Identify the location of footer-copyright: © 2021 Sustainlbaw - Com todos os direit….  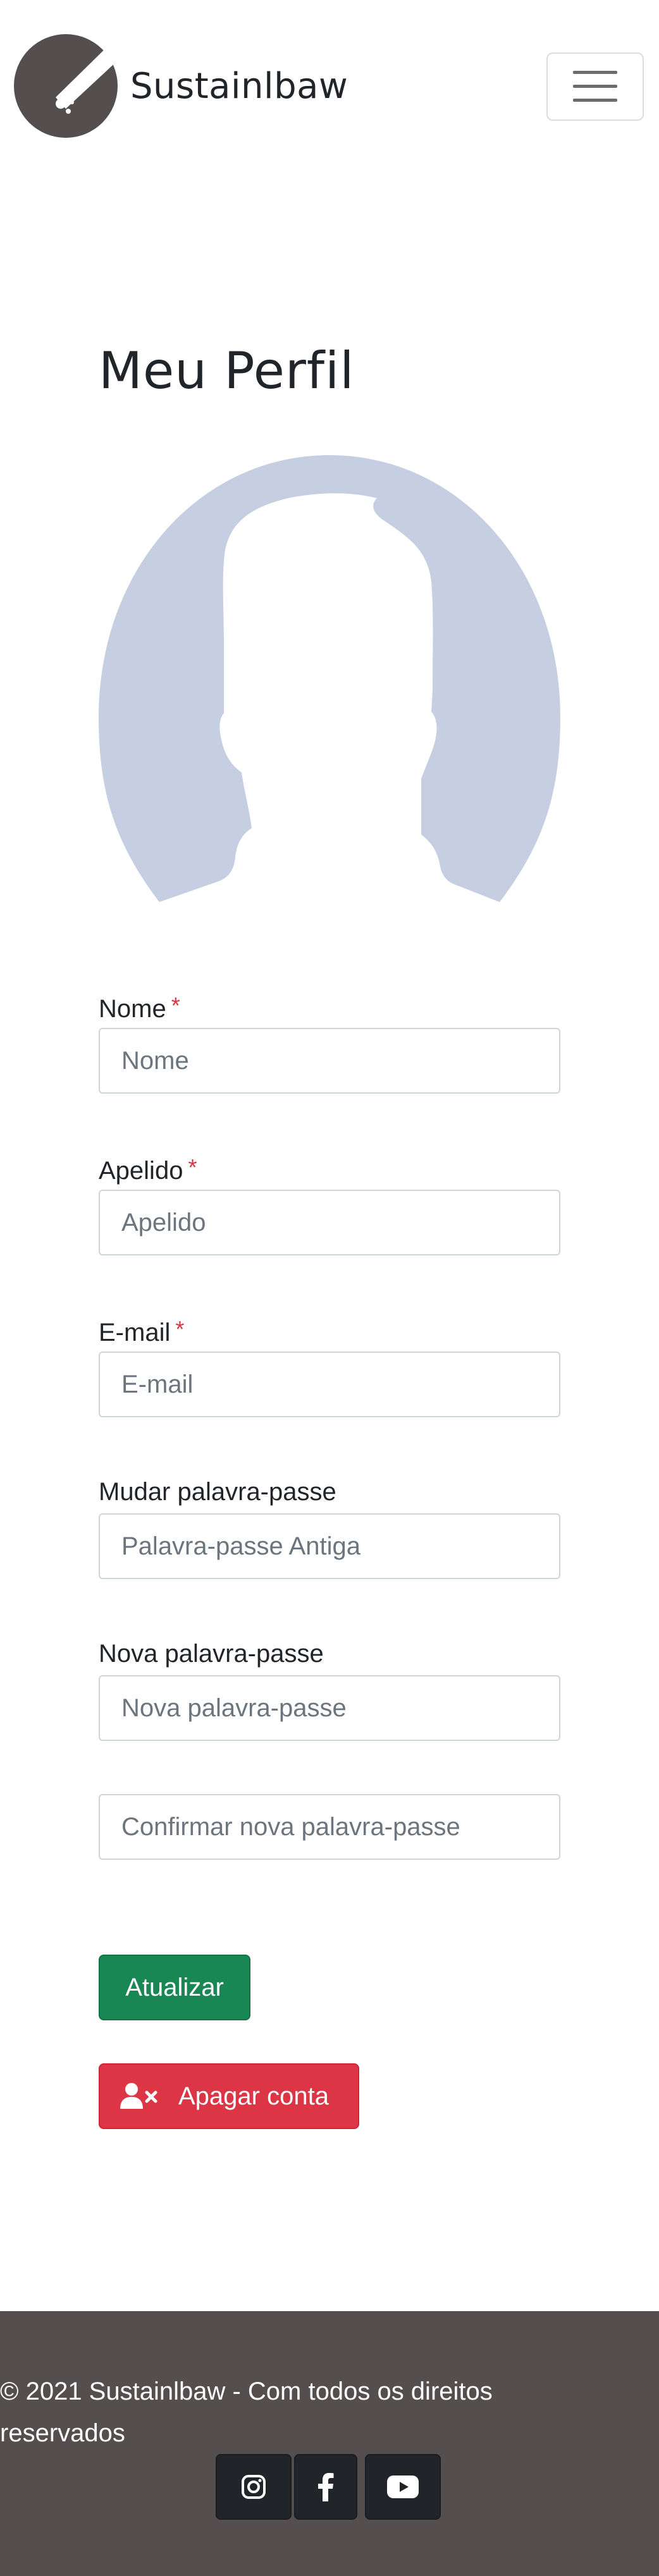
(246, 2412).